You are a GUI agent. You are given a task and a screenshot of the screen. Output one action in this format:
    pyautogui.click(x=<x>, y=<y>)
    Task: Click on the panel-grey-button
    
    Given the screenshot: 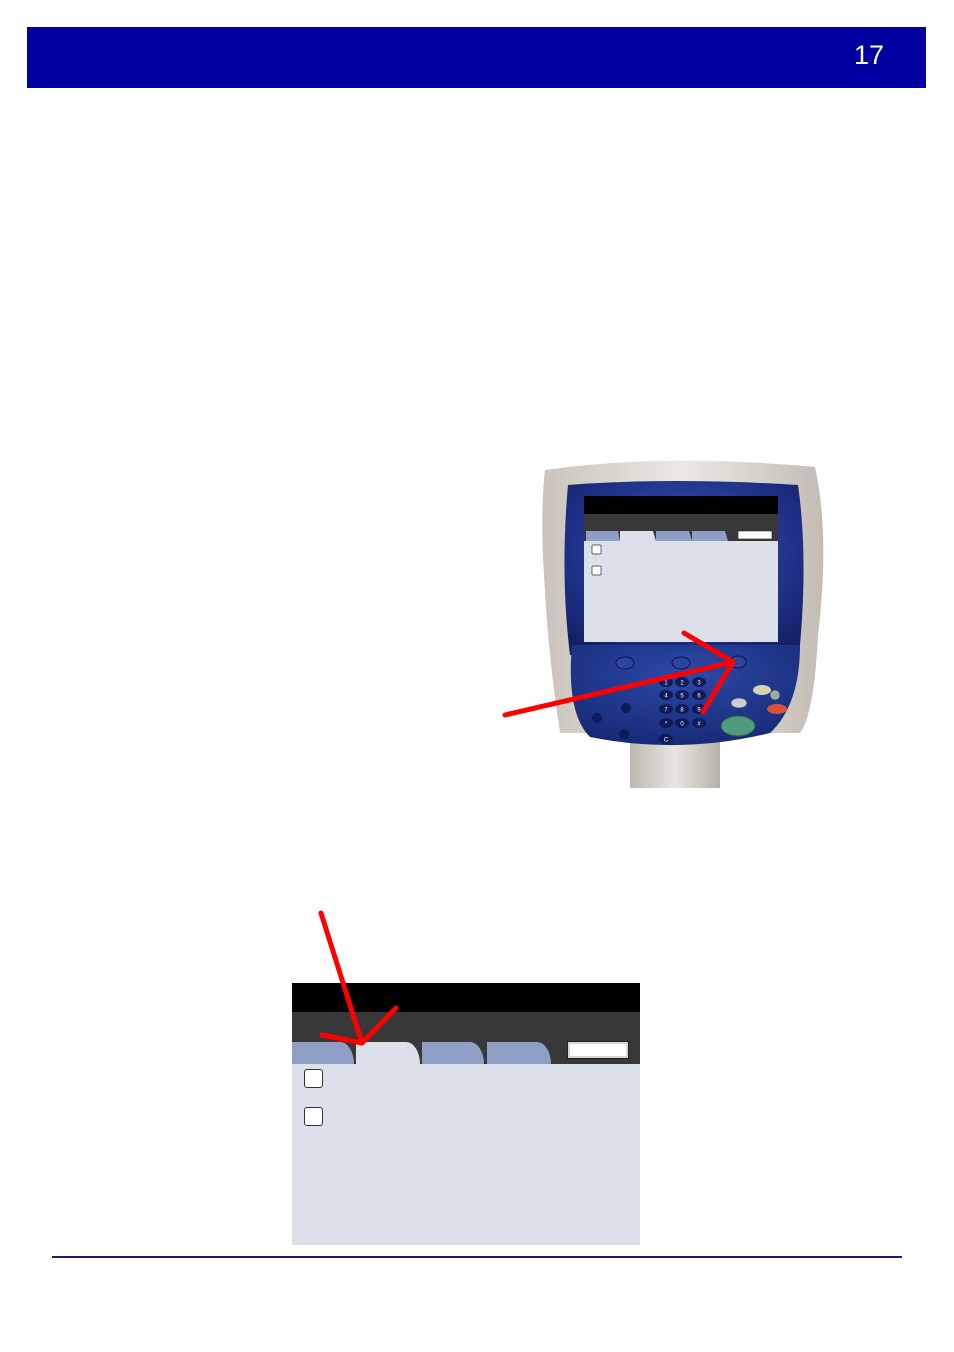 What is the action you would take?
    pyautogui.click(x=775, y=695)
    